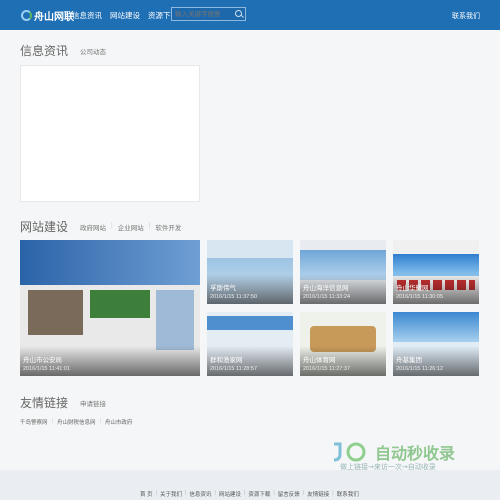  I want to click on search-box, so click(208, 14).